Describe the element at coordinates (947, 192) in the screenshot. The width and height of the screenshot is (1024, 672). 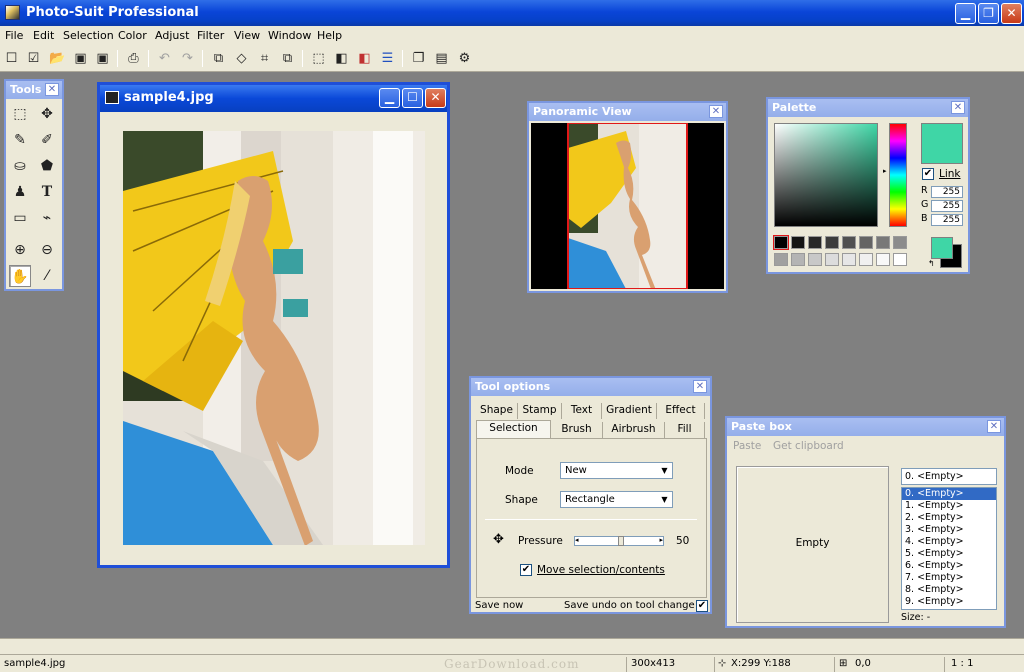
I see `red-value-field: 255` at that location.